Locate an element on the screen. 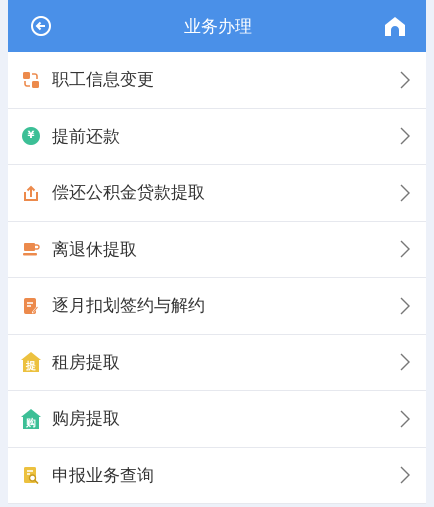 Image resolution: width=434 pixels, height=507 pixels. menu-item: 提 租房提取 is located at coordinates (217, 362).